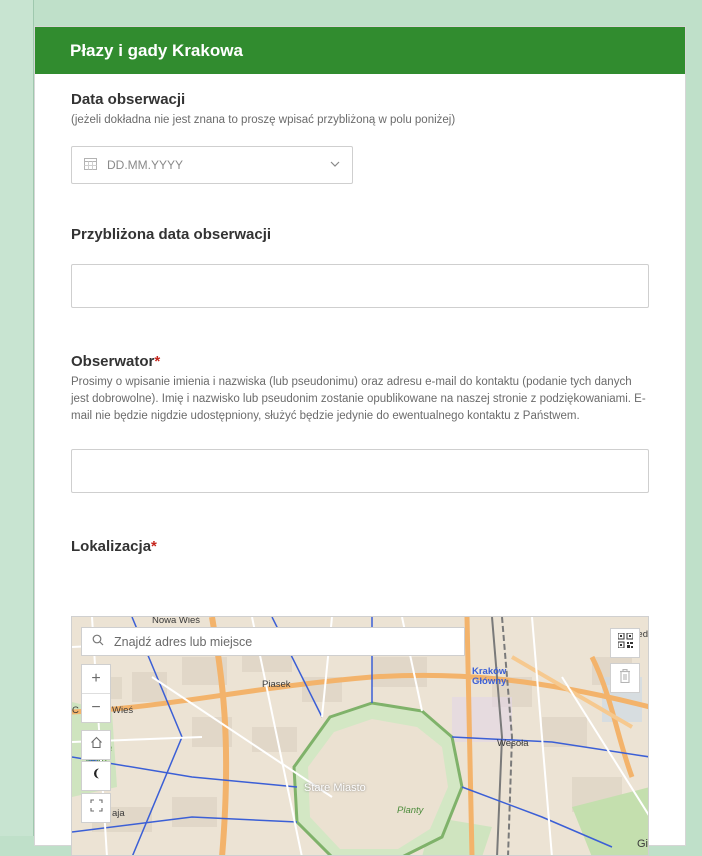  What do you see at coordinates (128, 99) in the screenshot?
I see `date-question-title: Data obserwacji` at bounding box center [128, 99].